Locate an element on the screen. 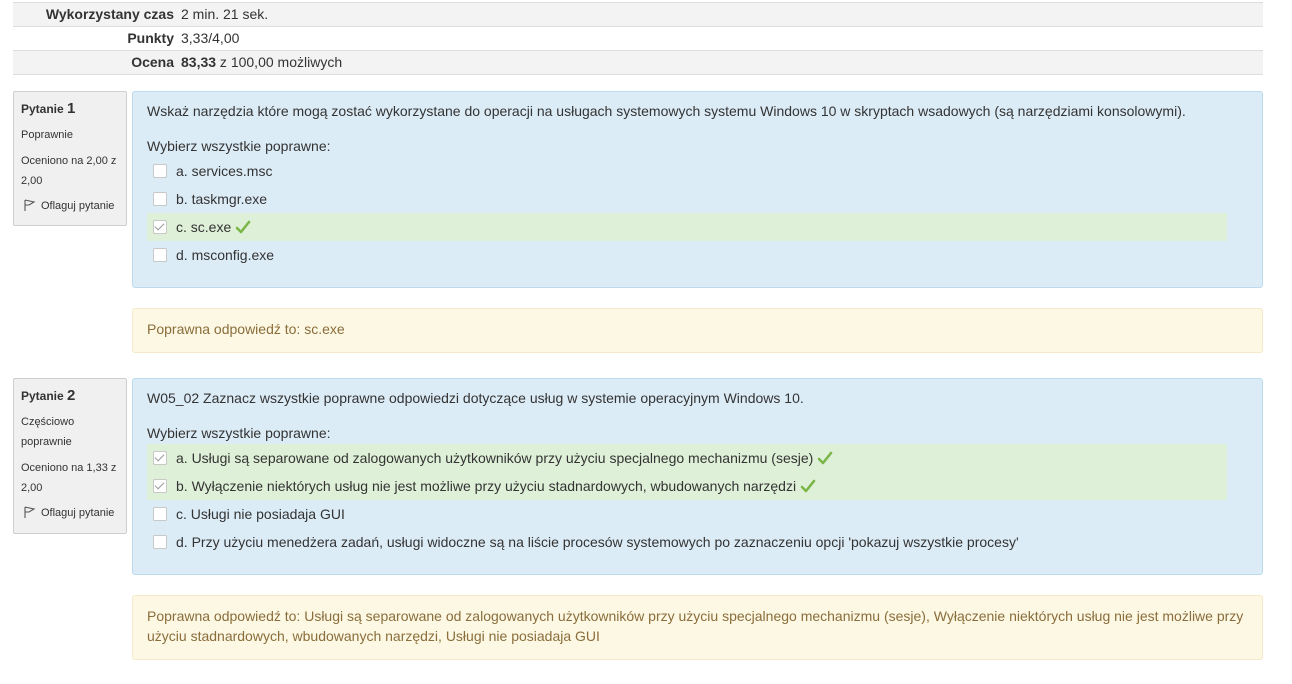 This screenshot has height=684, width=1292. summary-label: Ocena is located at coordinates (97, 62).